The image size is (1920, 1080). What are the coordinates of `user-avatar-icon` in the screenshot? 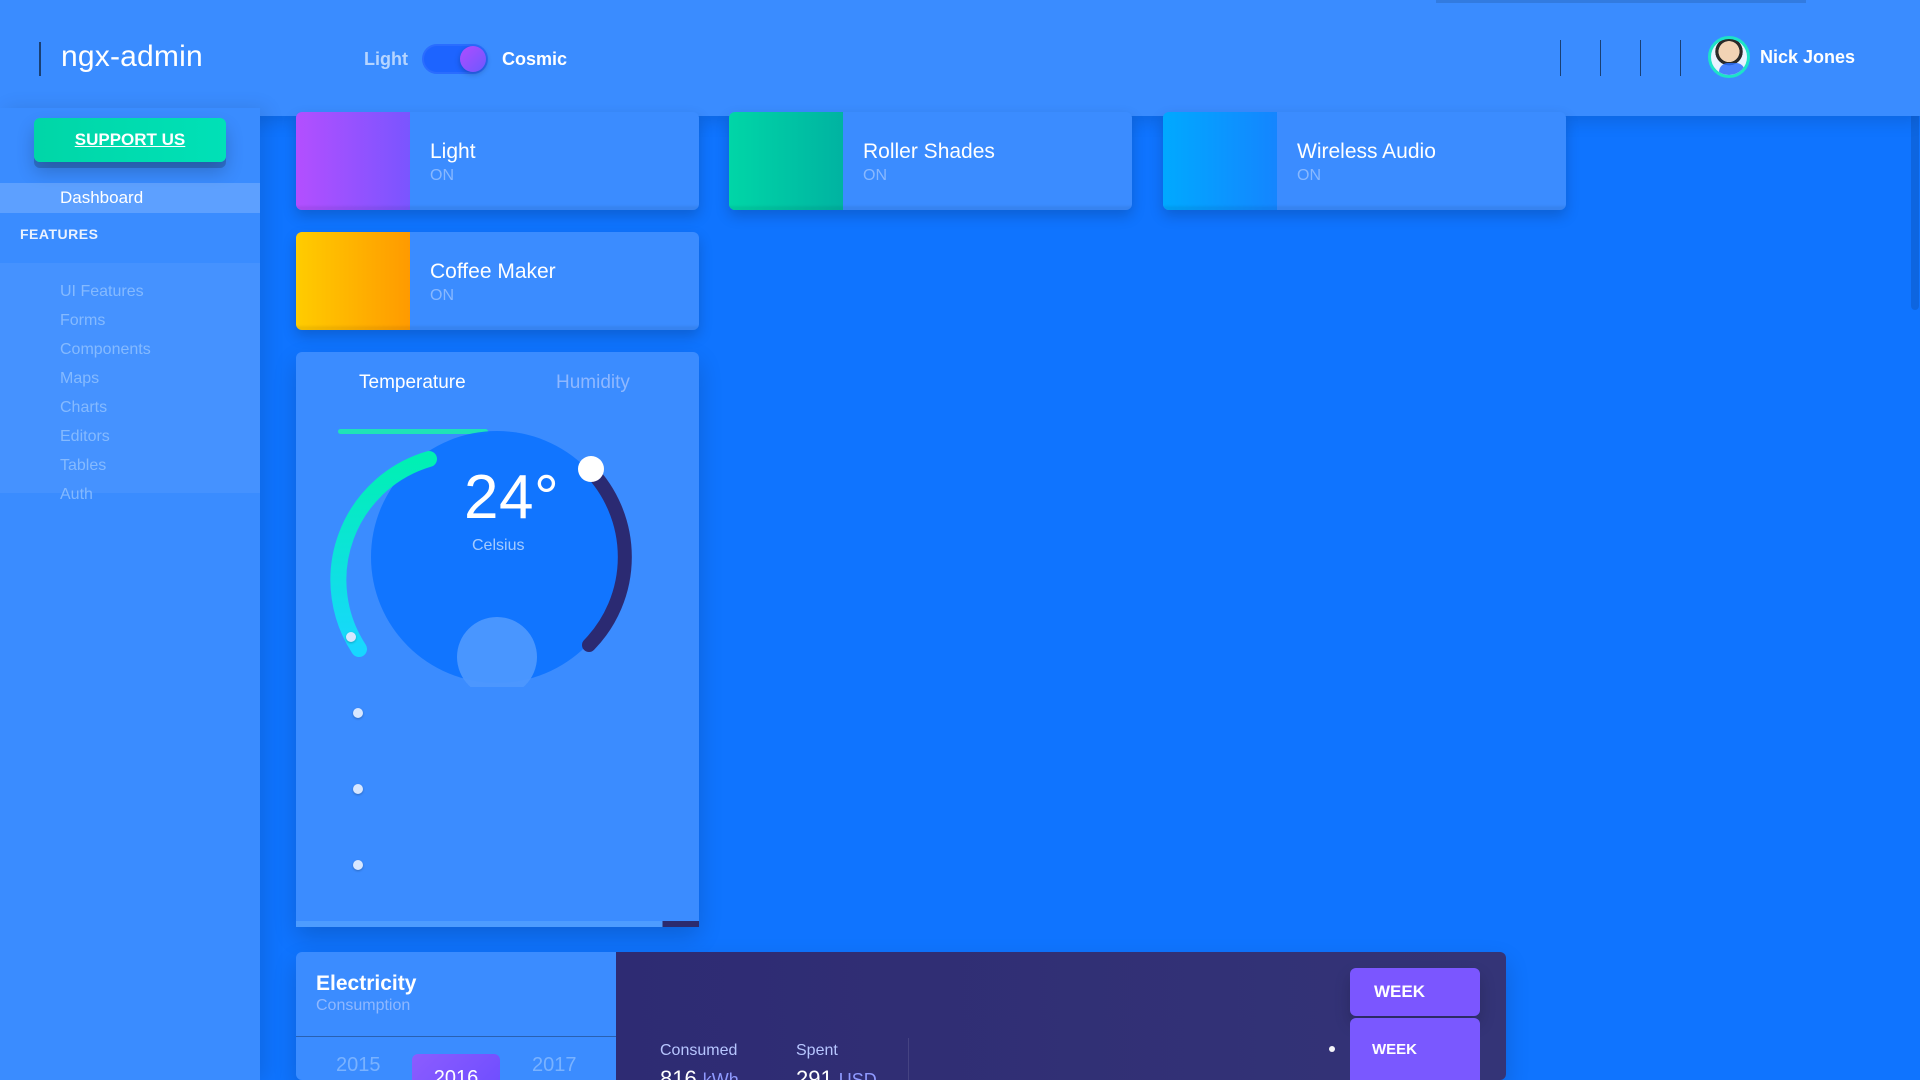 It's located at (1729, 57).